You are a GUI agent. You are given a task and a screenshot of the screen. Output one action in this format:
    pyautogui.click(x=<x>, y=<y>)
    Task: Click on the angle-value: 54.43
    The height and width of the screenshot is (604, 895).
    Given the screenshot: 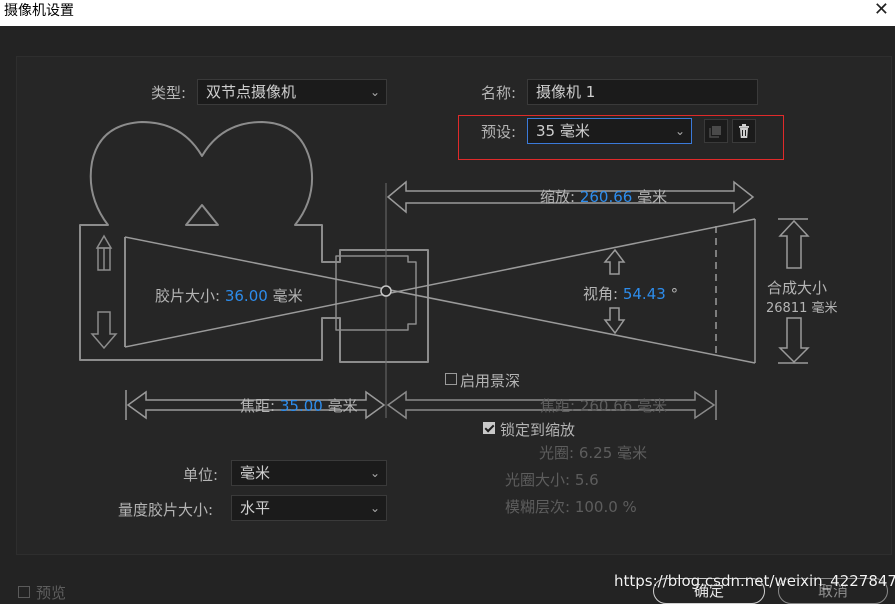 What is the action you would take?
    pyautogui.click(x=644, y=294)
    